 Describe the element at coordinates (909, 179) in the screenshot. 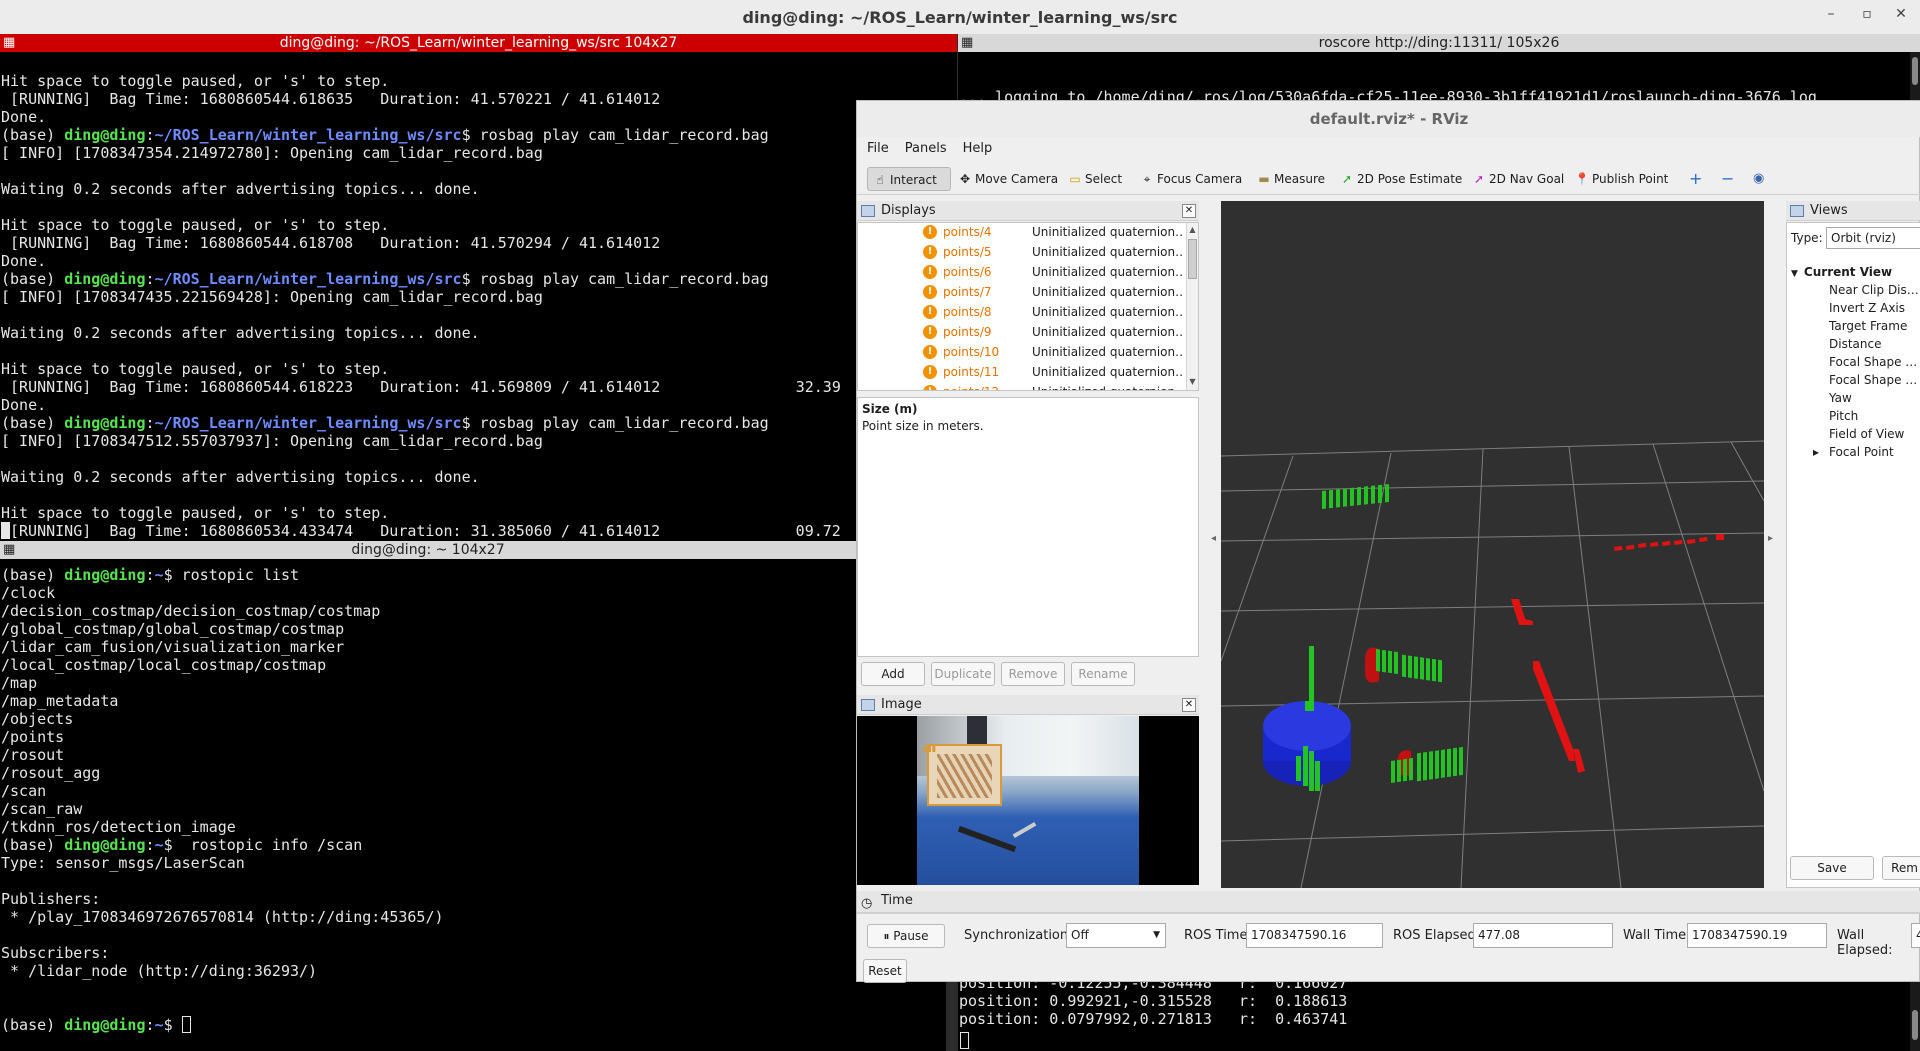

I see `tool-interact: ☝ Interact` at that location.